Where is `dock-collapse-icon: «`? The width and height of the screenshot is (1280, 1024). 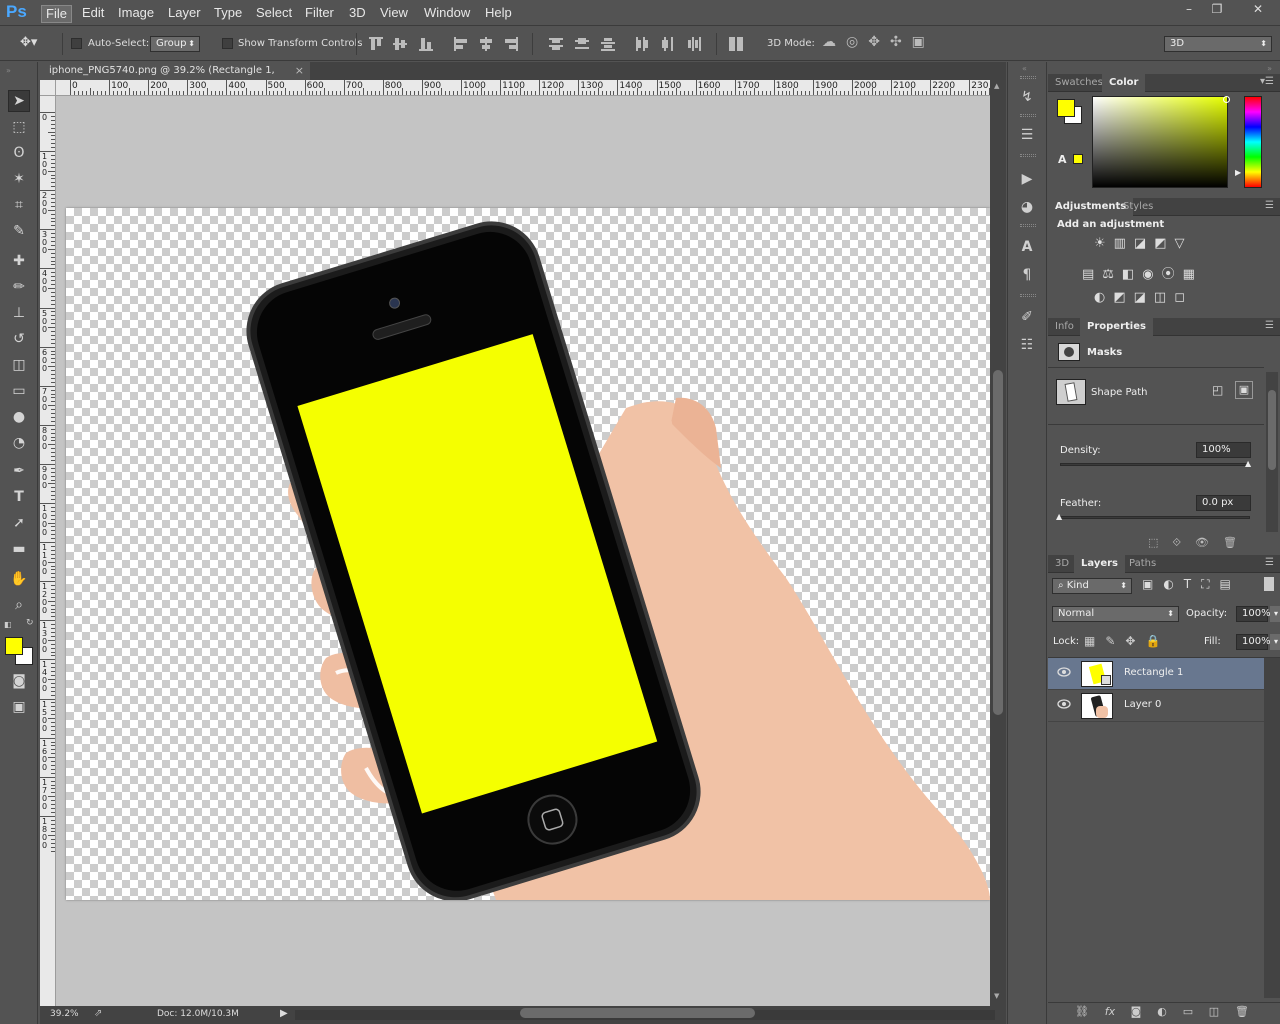
dock-collapse-icon: « is located at coordinates (1024, 68).